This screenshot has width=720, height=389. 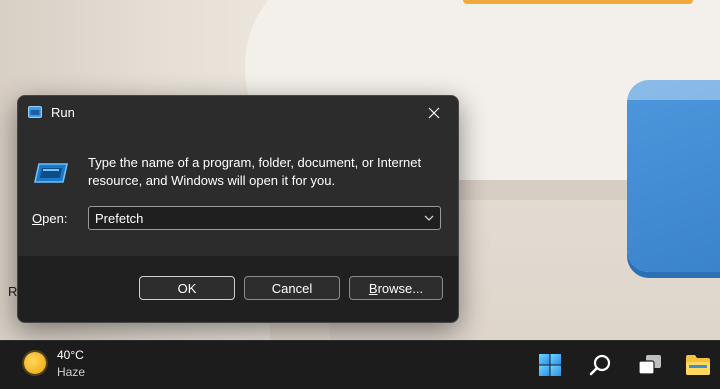 I want to click on task-view-icon, so click(x=649, y=365).